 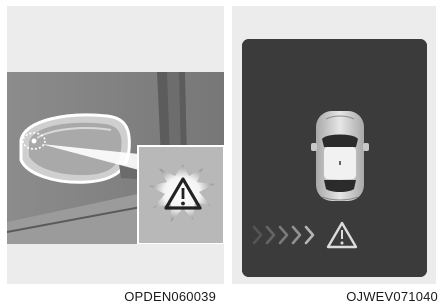 What do you see at coordinates (340, 156) in the screenshot?
I see `vehicle-top-view-icon` at bounding box center [340, 156].